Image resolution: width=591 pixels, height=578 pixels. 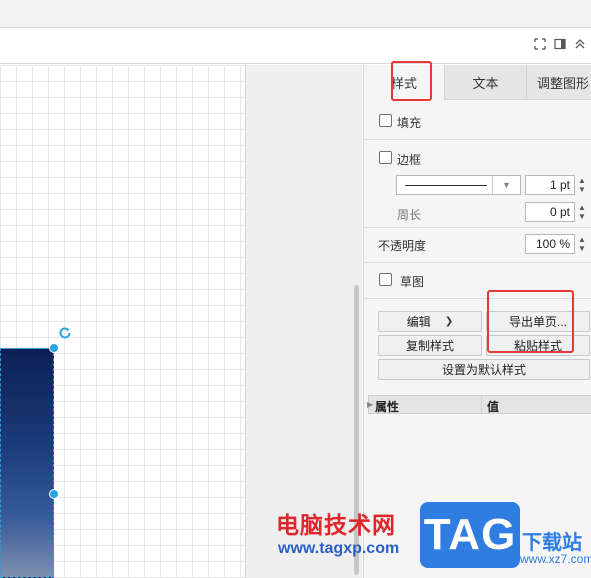 I want to click on expand-triangle-icon: ▶, so click(x=370, y=404).